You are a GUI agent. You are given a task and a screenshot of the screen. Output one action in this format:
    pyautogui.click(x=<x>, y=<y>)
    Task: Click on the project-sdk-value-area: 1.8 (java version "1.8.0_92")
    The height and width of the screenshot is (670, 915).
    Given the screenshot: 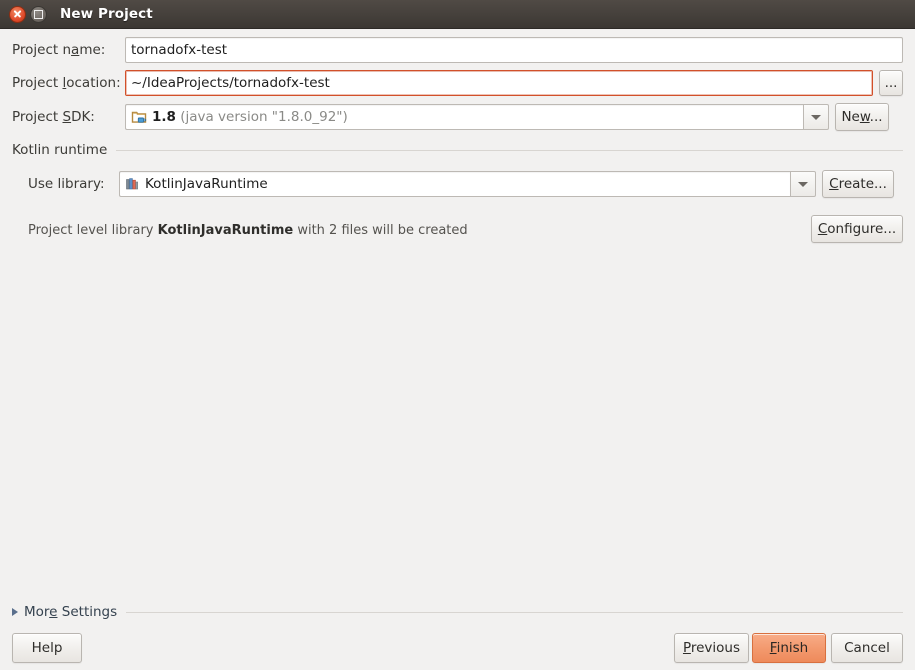 What is the action you would take?
    pyautogui.click(x=464, y=117)
    